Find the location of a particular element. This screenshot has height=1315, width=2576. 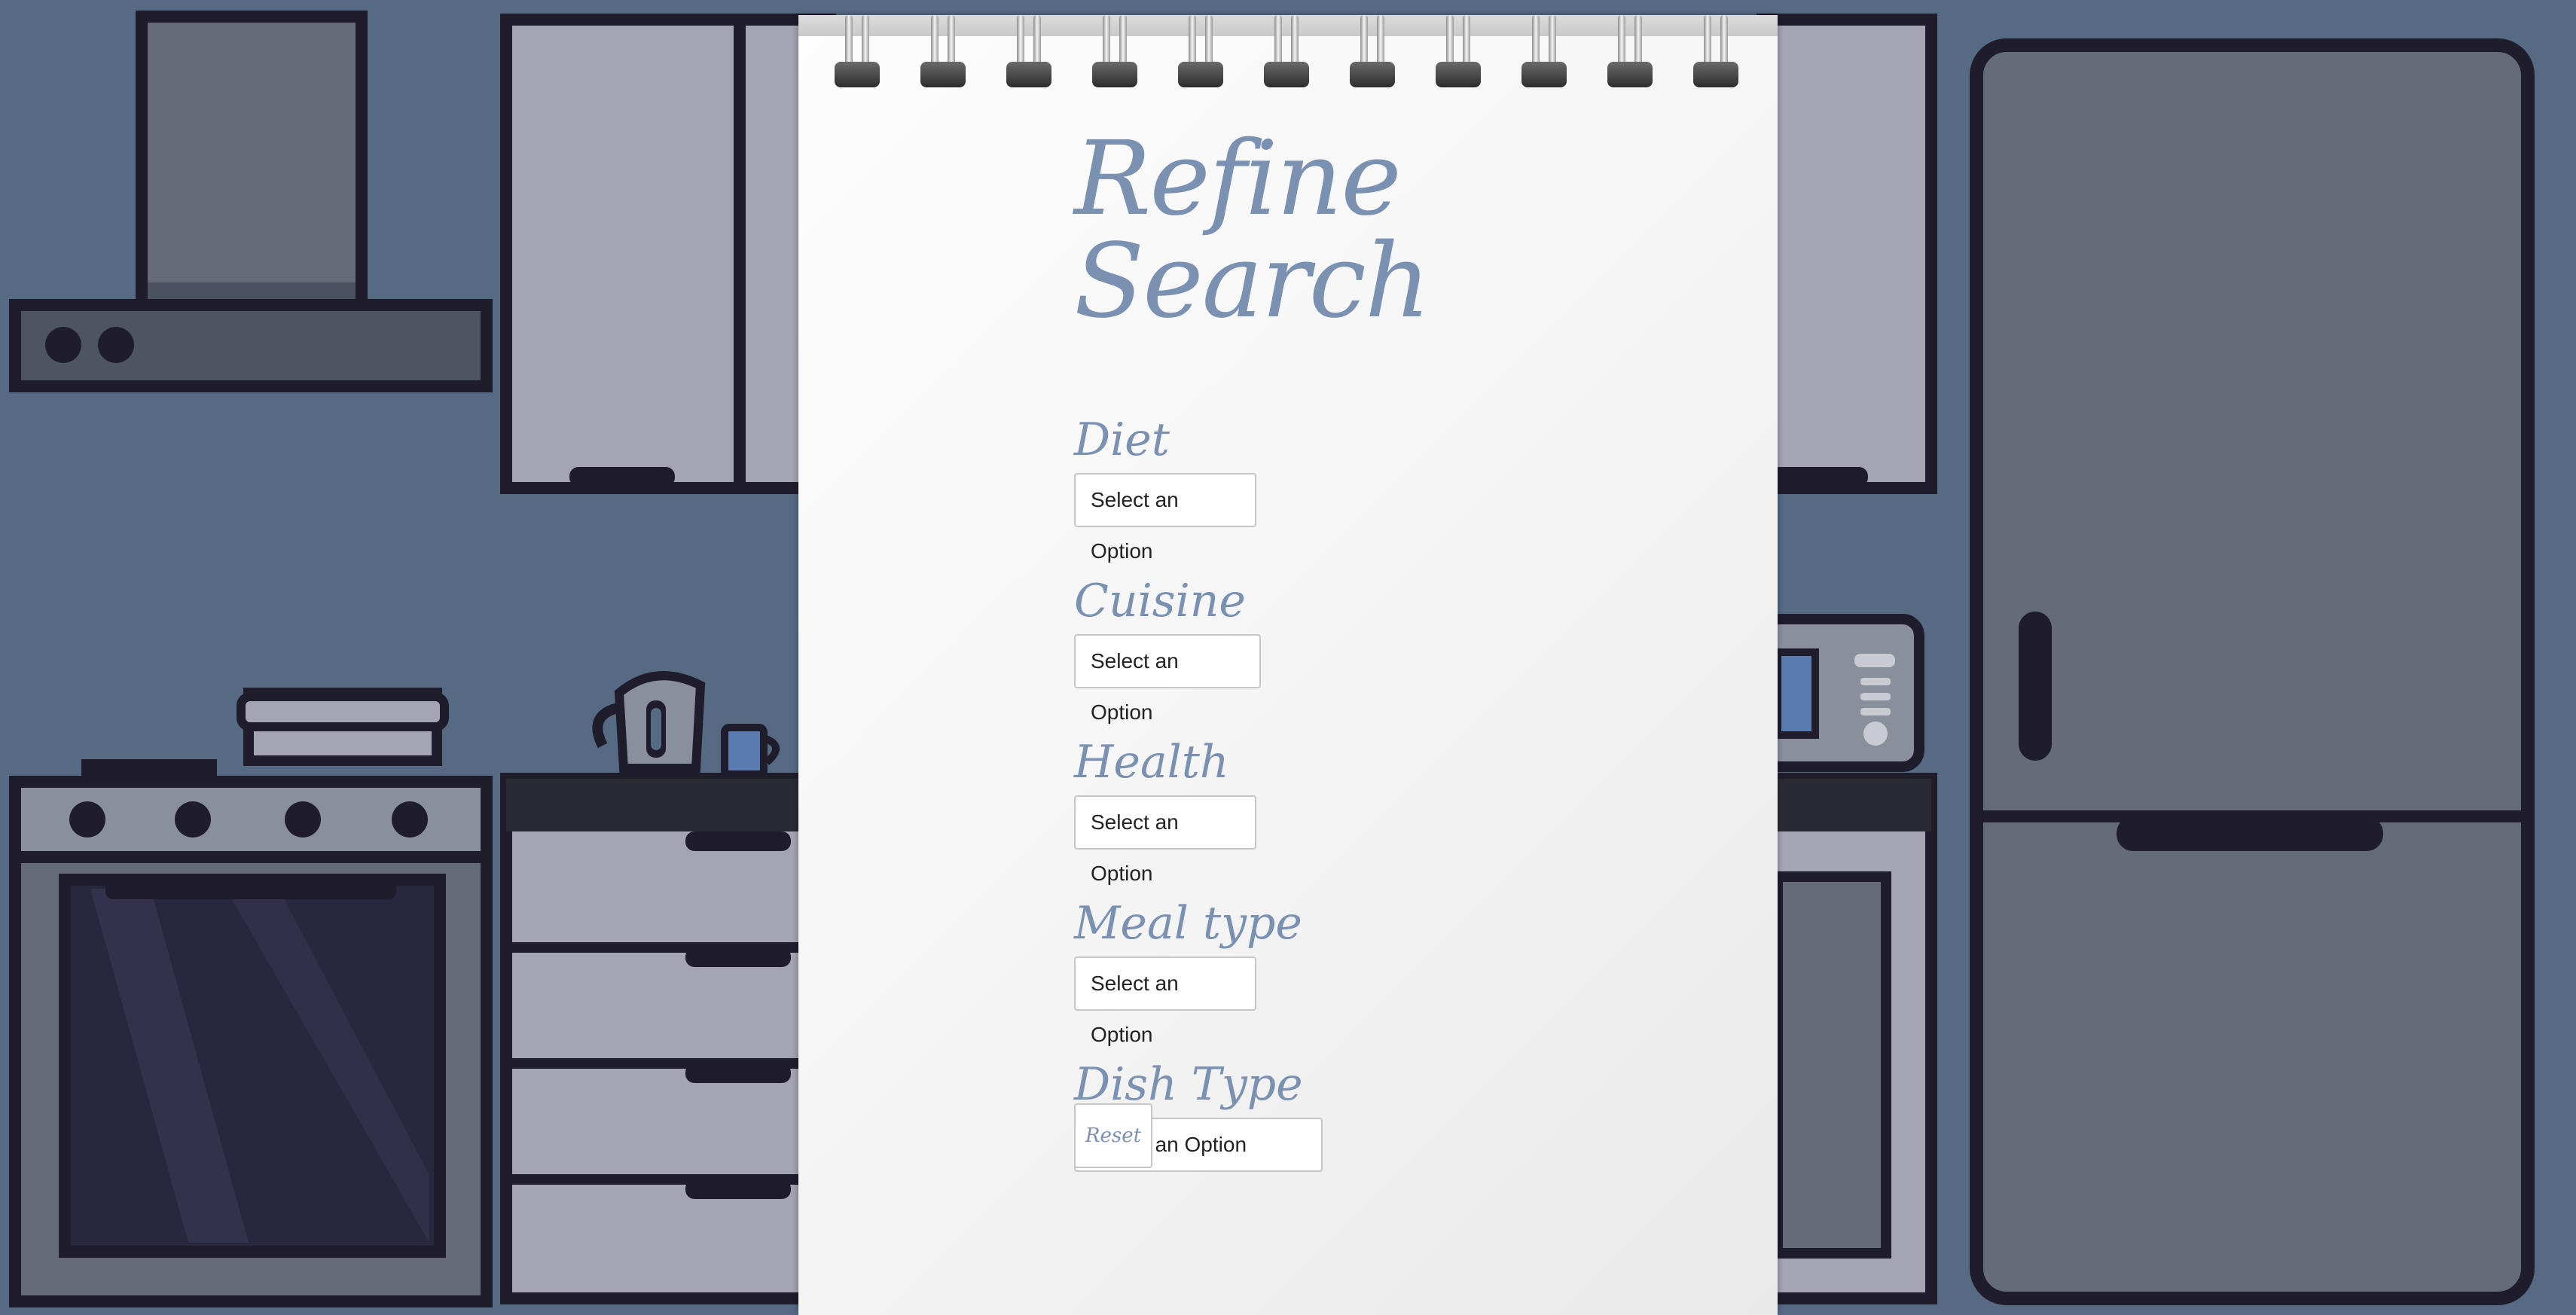

filter-cuisine: Cuisine Select an Option is located at coordinates (1413, 649).